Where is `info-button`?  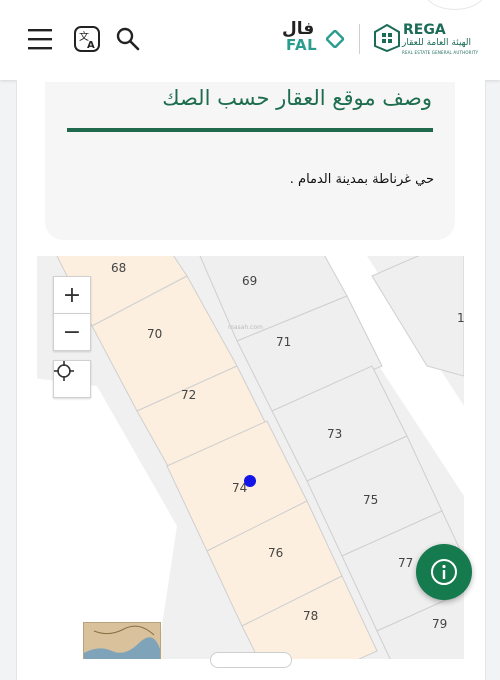
info-button is located at coordinates (444, 572).